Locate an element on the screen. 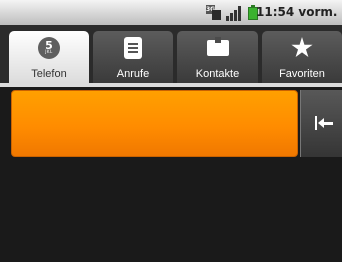  contacts-icon is located at coordinates (217, 47).